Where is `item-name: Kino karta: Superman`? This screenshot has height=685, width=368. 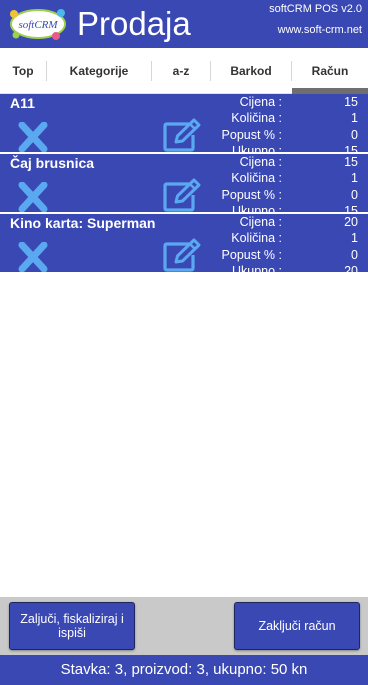
item-name: Kino karta: Superman is located at coordinates (83, 223).